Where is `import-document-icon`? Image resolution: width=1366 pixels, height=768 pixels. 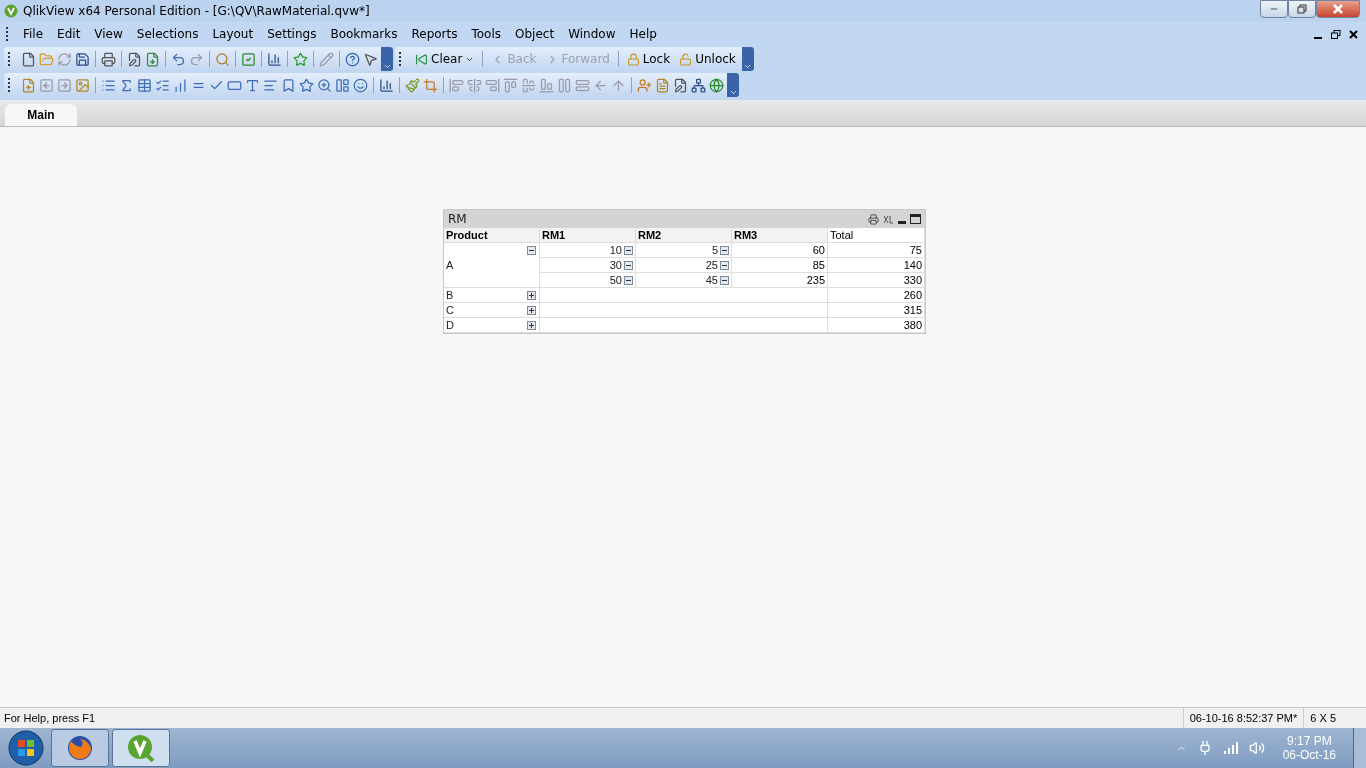 import-document-icon is located at coordinates (152, 59).